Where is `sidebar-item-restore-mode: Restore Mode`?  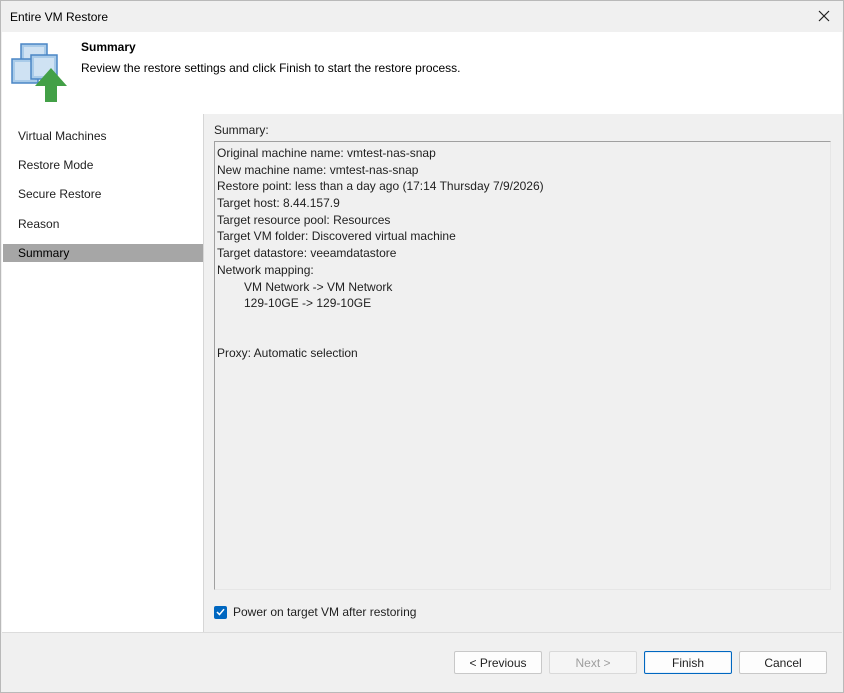
sidebar-item-restore-mode: Restore Mode is located at coordinates (103, 165).